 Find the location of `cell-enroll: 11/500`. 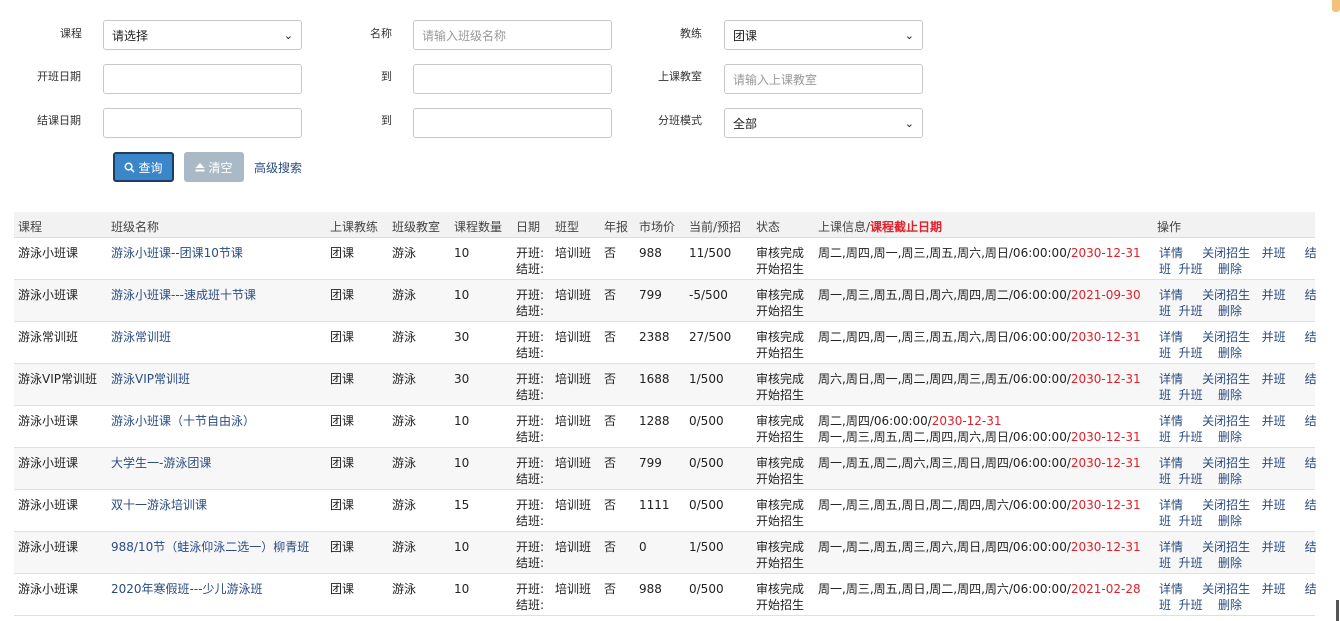

cell-enroll: 11/500 is located at coordinates (710, 253).